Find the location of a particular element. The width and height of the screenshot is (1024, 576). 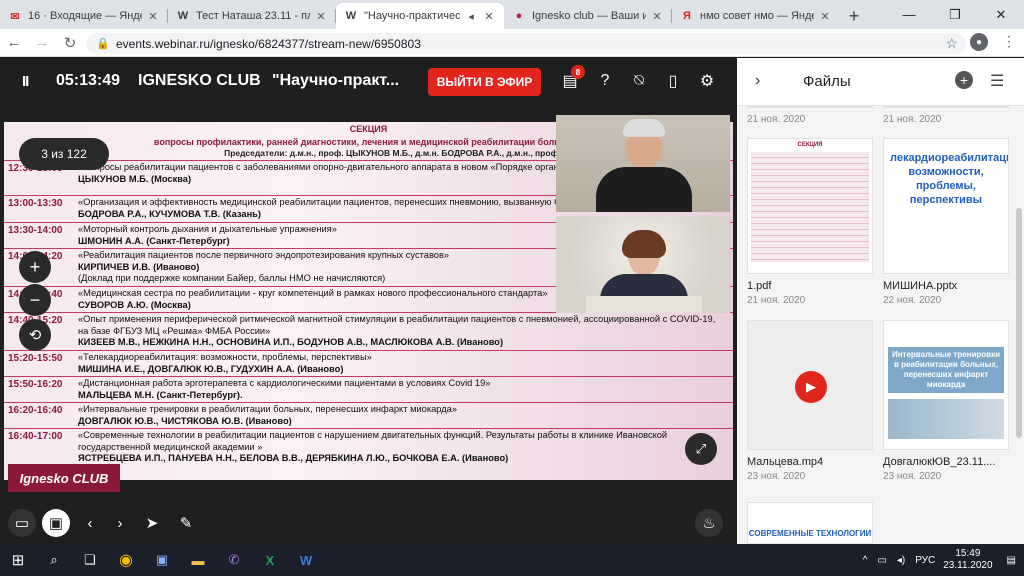

go-live-button: ВЫЙТИ В ЭФИР is located at coordinates (484, 82).